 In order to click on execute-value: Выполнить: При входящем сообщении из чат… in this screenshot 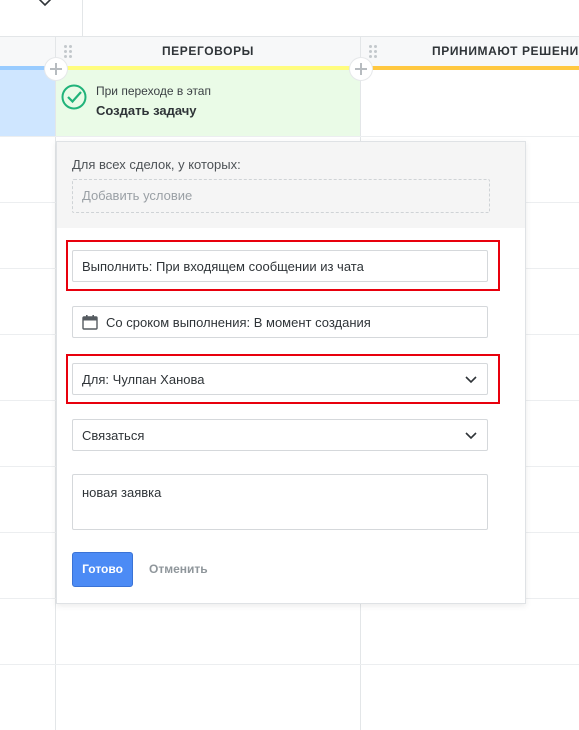, I will do `click(223, 266)`.